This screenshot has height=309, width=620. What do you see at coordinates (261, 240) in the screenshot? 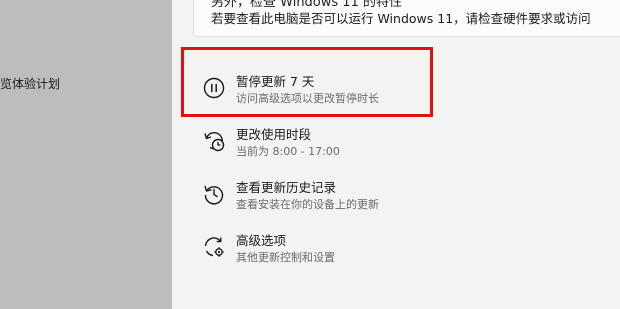
I see `option-title: 高级选项` at bounding box center [261, 240].